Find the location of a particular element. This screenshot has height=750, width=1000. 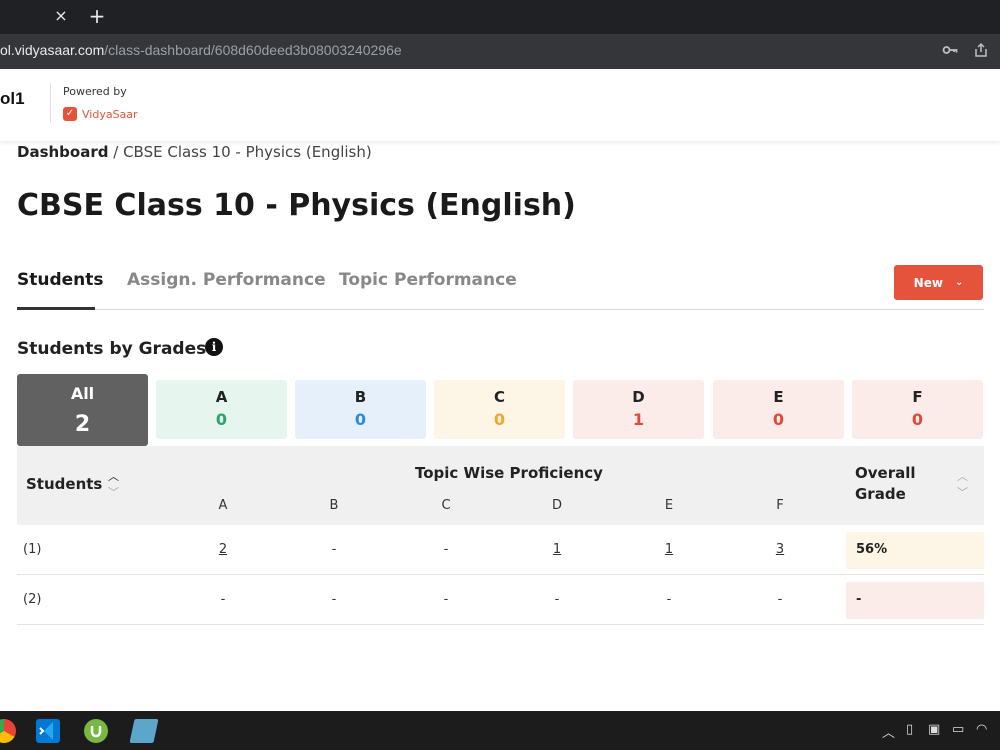

grade-filter-all: All 2 is located at coordinates (82, 410).